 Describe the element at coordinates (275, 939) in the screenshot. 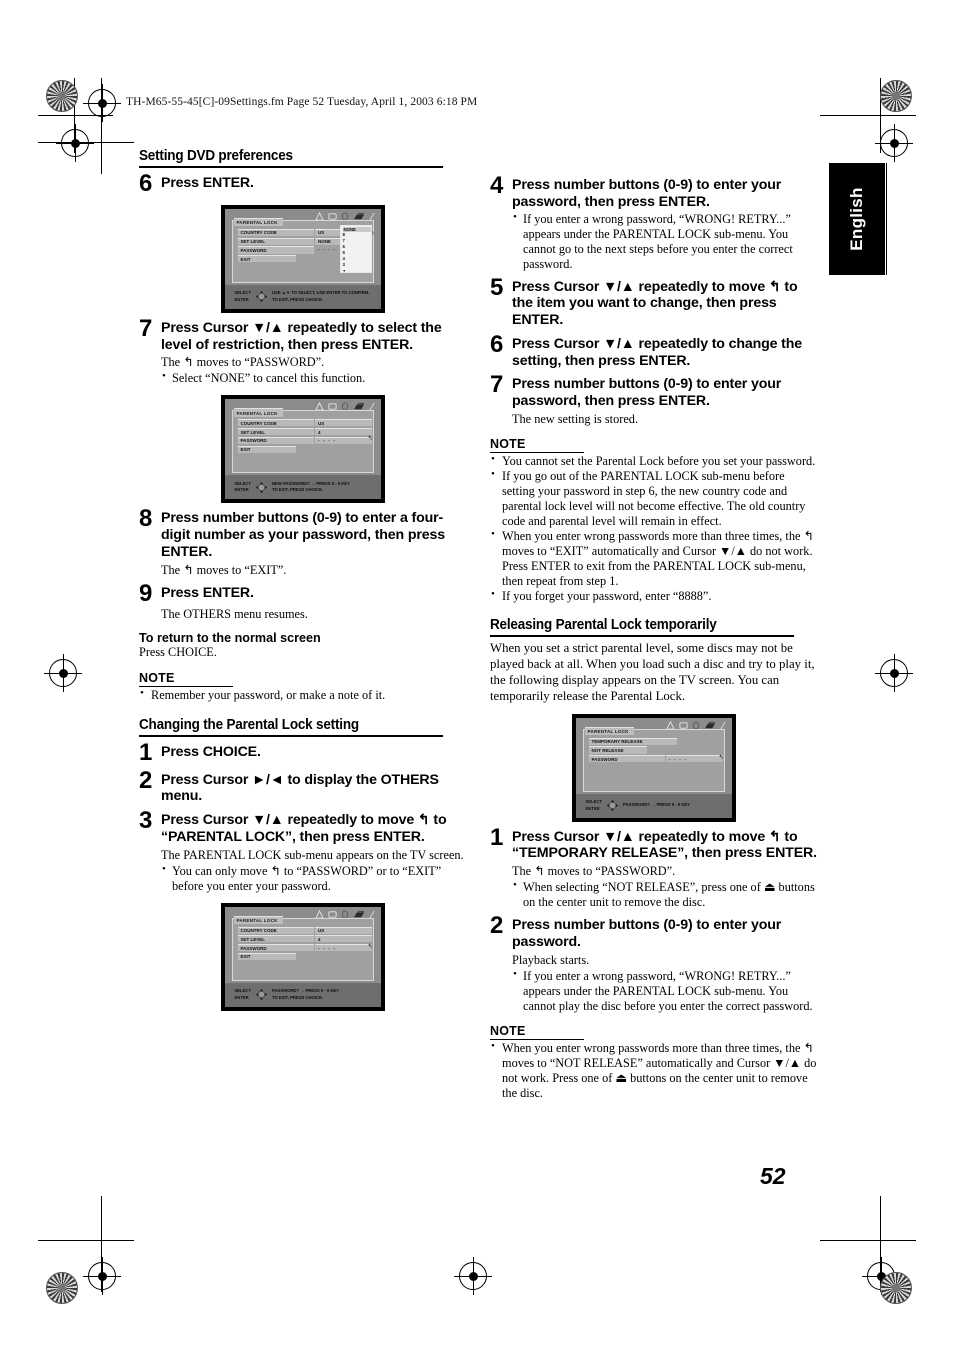

I see `tv-row-label: SET LEVEL` at that location.